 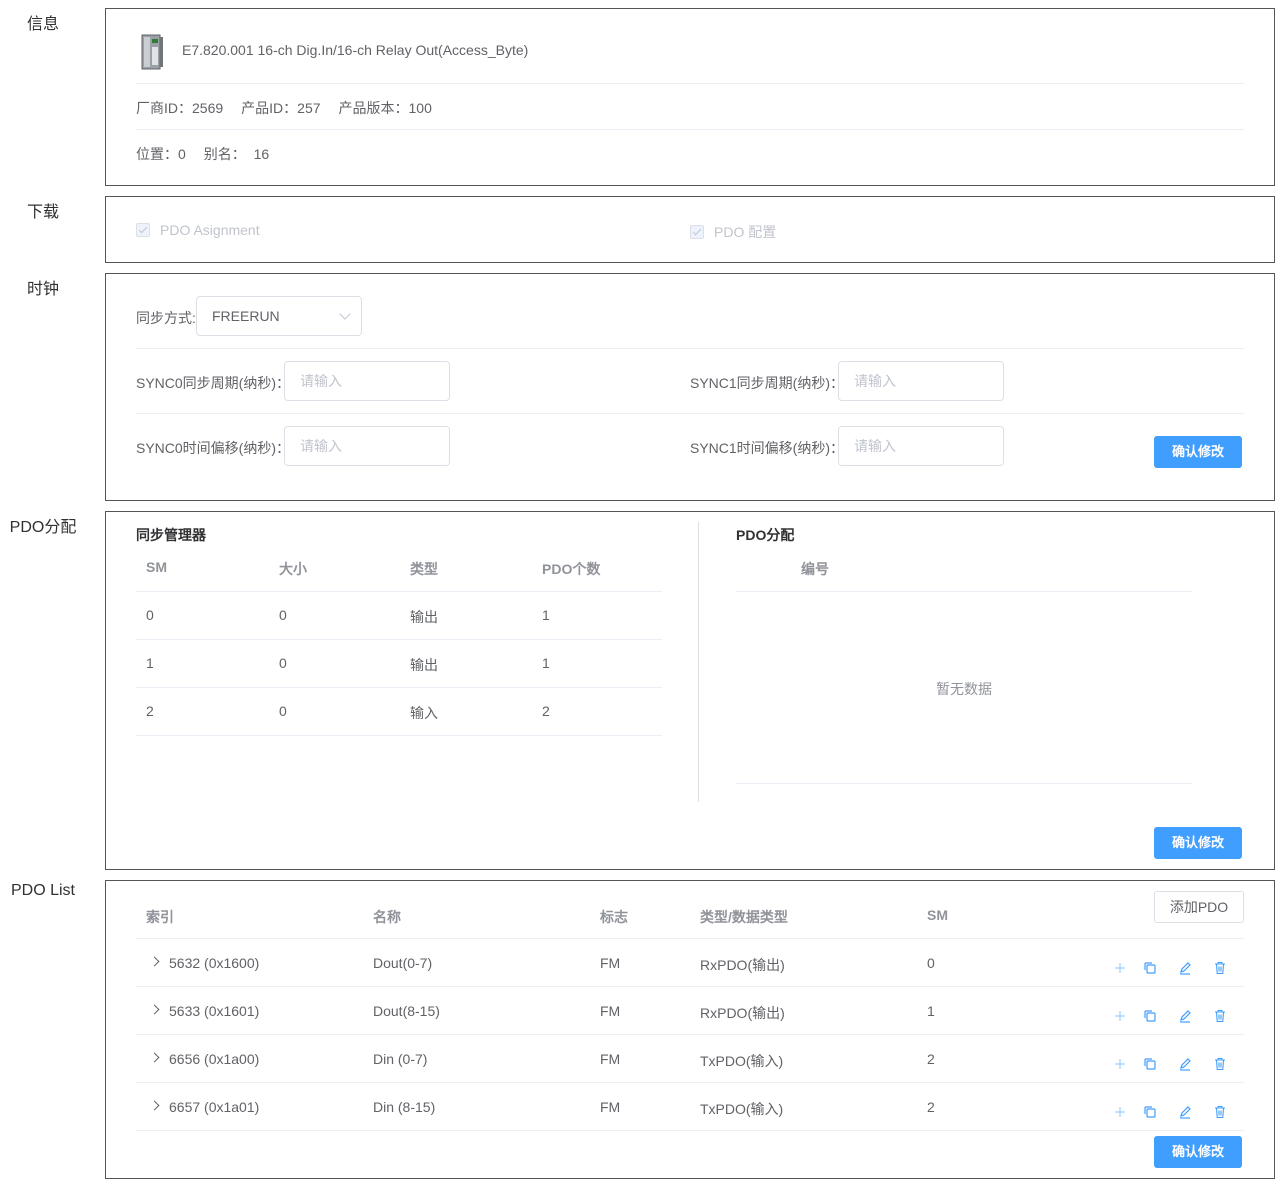 What do you see at coordinates (171, 535) in the screenshot?
I see `sm-table-title: 同步管理器` at bounding box center [171, 535].